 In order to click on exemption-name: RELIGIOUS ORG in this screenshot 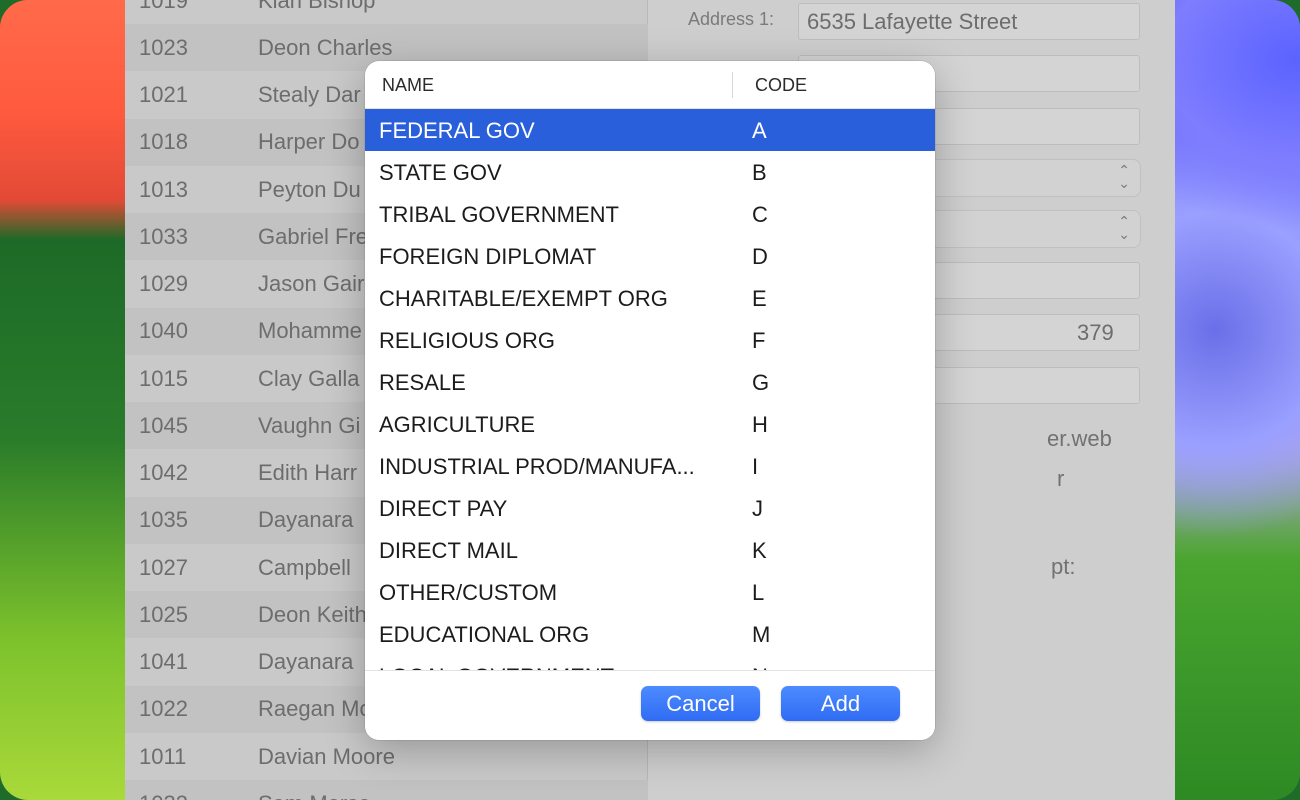, I will do `click(467, 340)`.